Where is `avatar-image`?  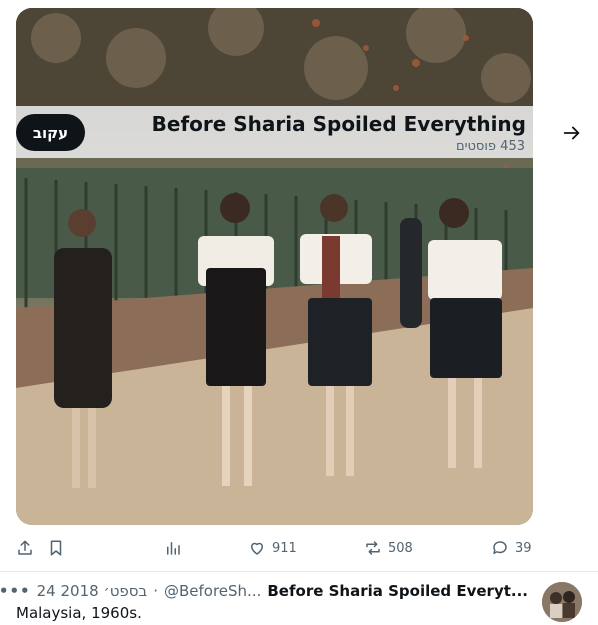
avatar-image is located at coordinates (562, 602).